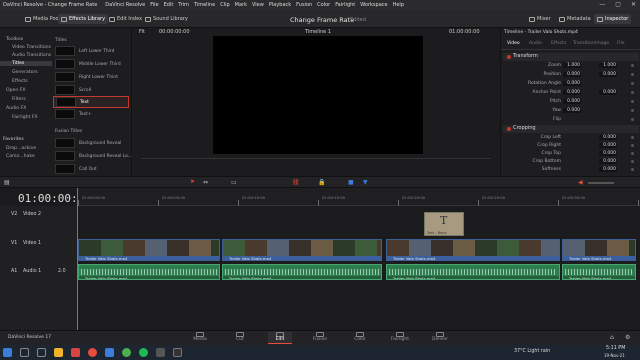 The height and width of the screenshot is (360, 640). Describe the element at coordinates (21, 148) in the screenshot. I see `favorite-item: Drop...ackive` at that location.